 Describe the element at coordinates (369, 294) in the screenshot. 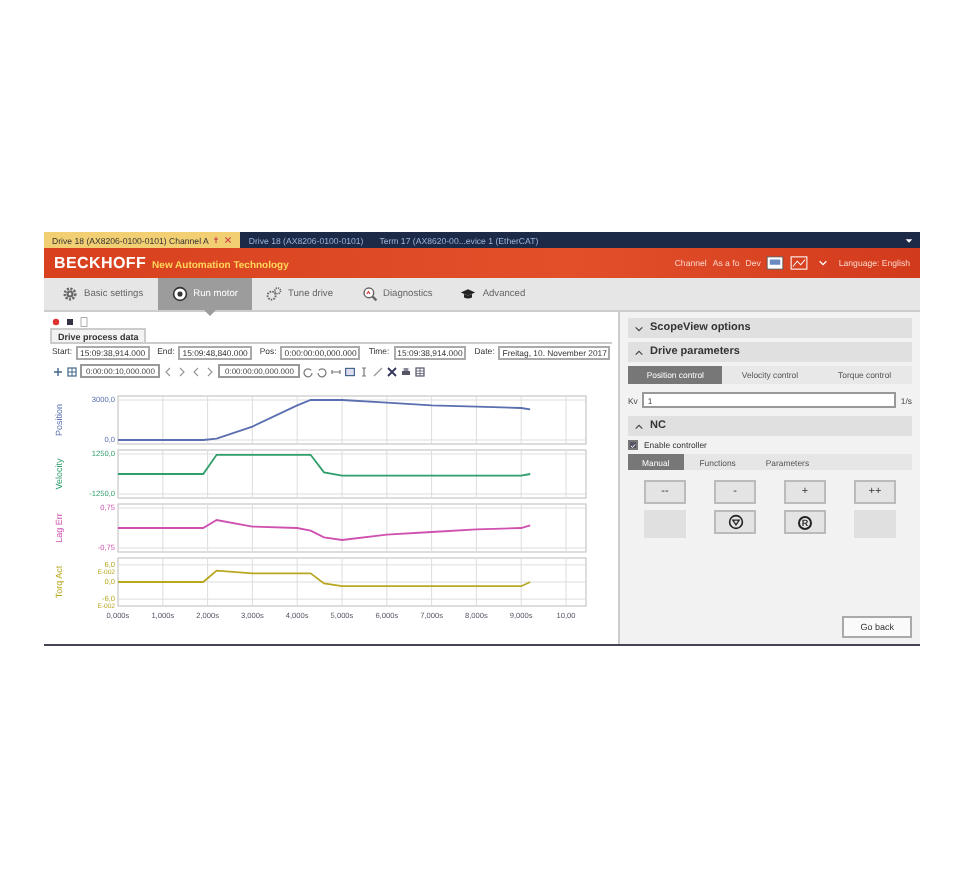

I see `magnifier-icon` at that location.